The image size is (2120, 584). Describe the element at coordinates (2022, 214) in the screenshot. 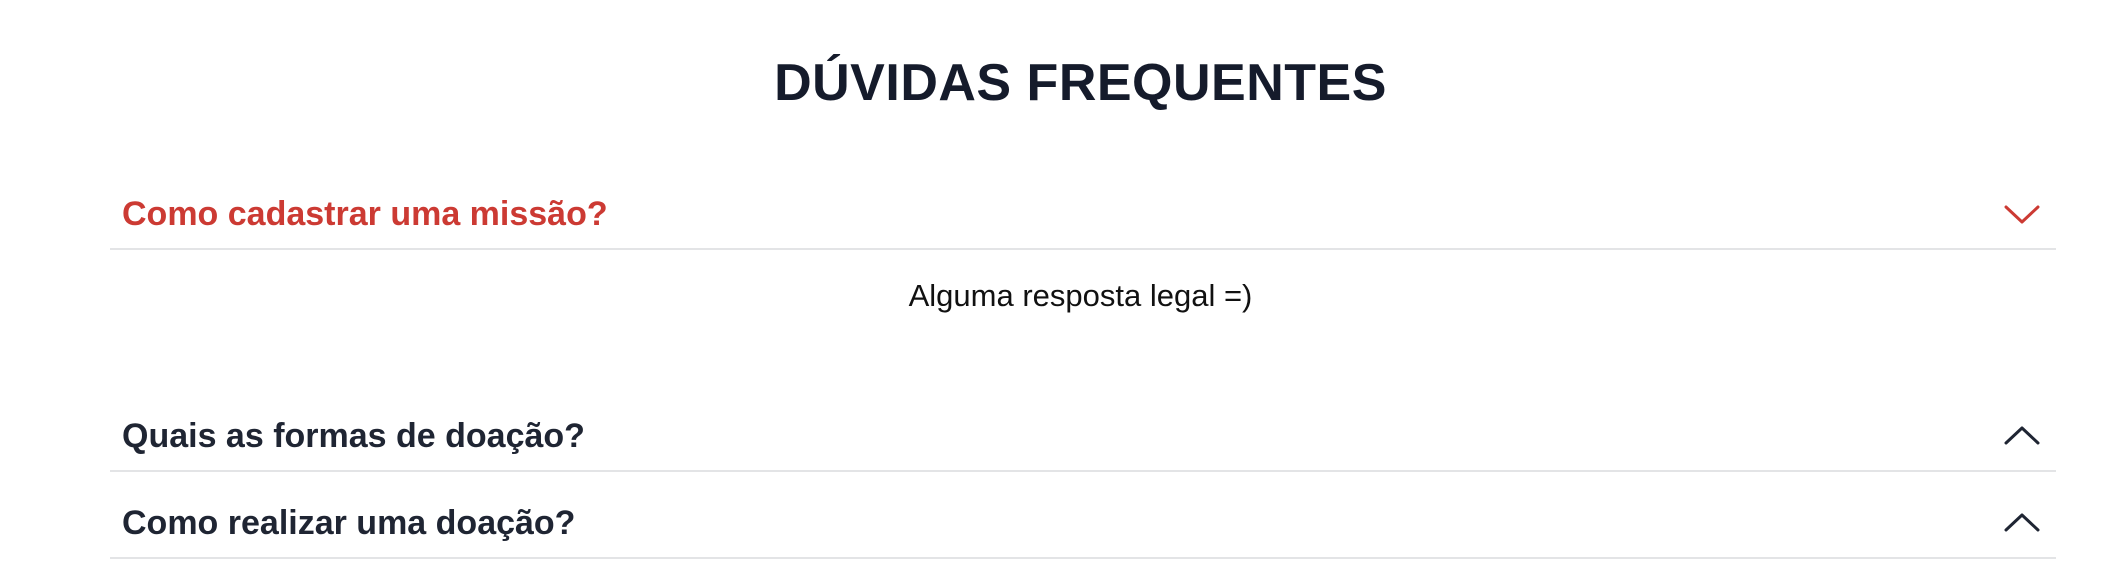

I see `chevron-down-icon` at that location.